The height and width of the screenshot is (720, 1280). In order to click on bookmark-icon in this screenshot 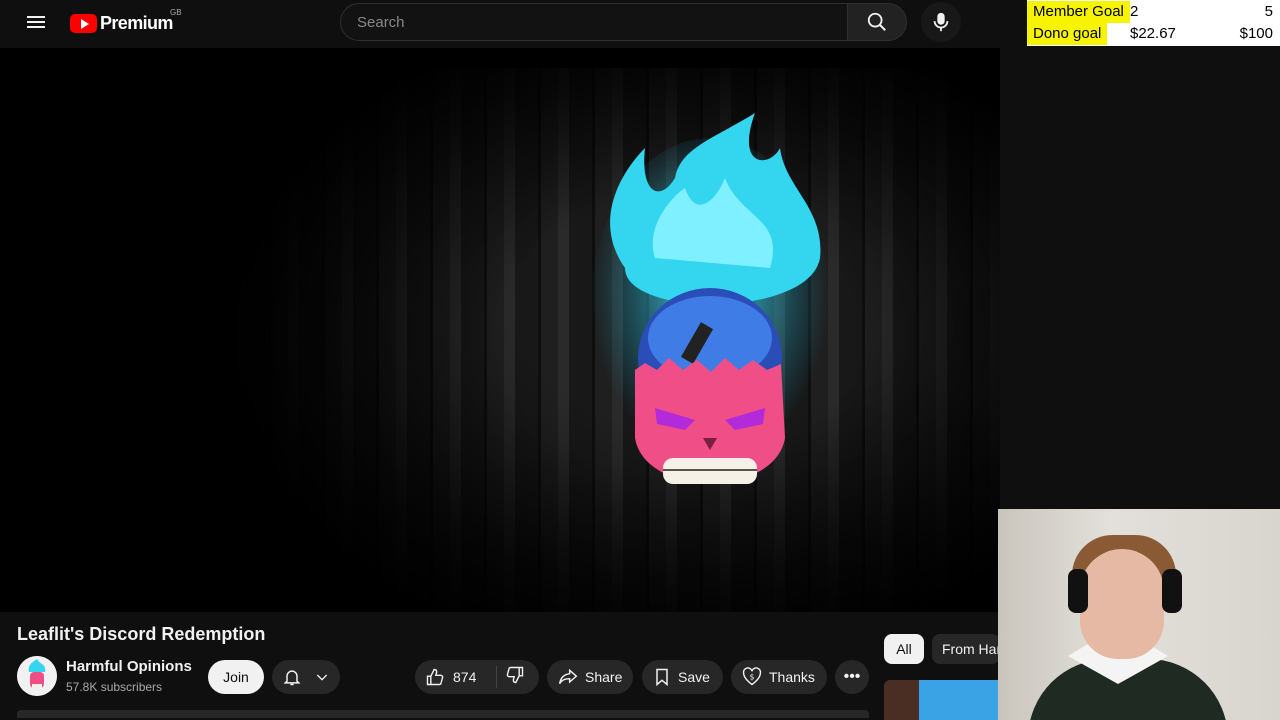, I will do `click(662, 677)`.